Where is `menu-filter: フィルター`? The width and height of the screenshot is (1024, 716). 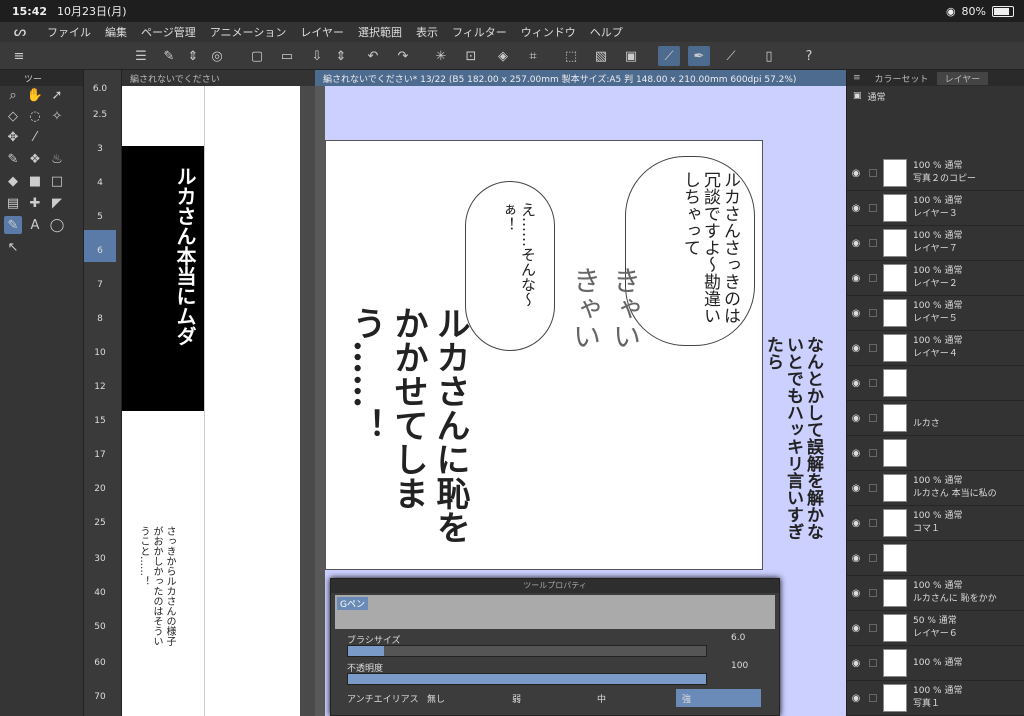
menu-filter: フィルター is located at coordinates (479, 32).